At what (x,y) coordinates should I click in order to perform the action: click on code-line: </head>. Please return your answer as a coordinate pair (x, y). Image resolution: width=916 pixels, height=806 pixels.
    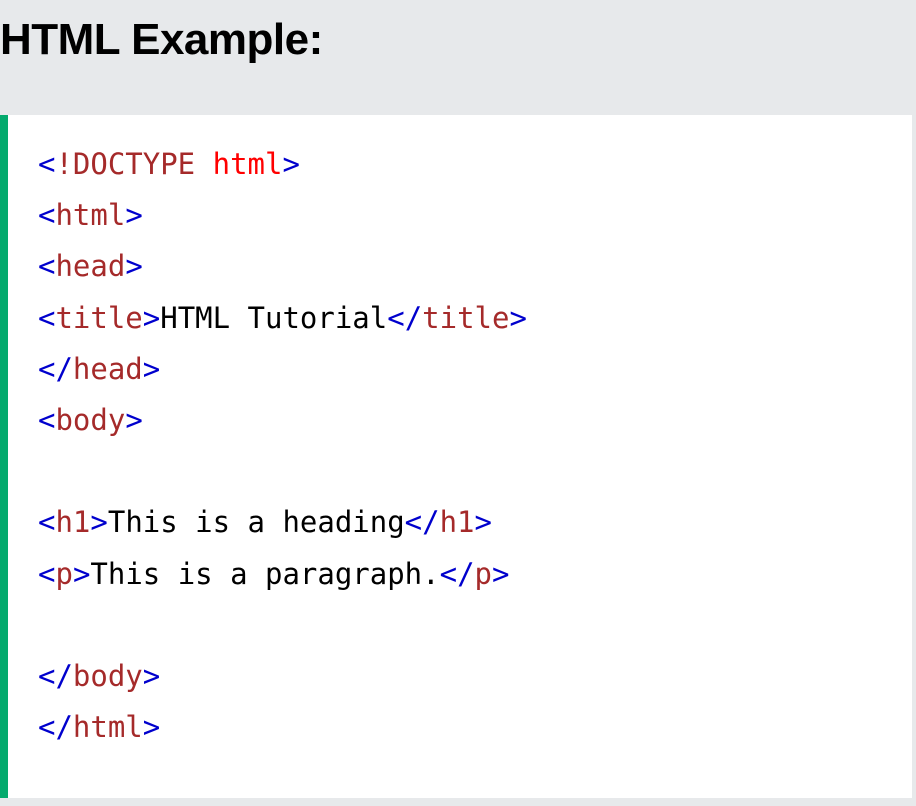
    Looking at the image, I should click on (282, 369).